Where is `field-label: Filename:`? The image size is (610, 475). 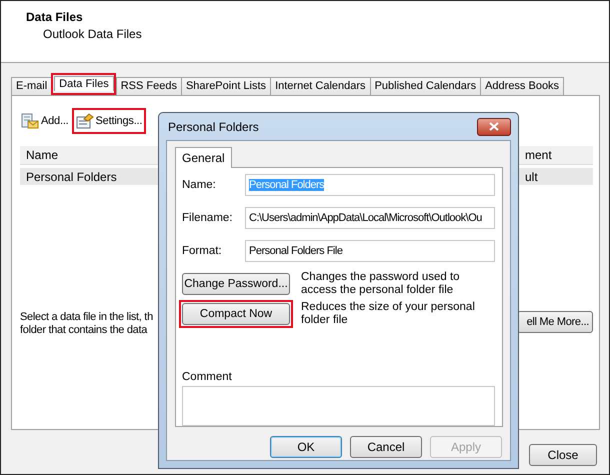 field-label: Filename: is located at coordinates (208, 218).